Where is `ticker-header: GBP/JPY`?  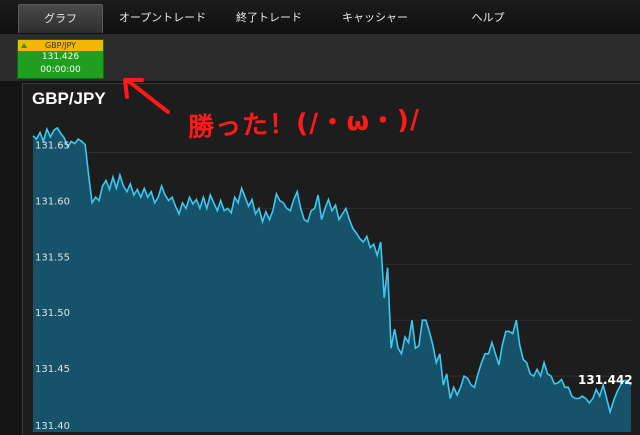
ticker-header: GBP/JPY is located at coordinates (60, 45).